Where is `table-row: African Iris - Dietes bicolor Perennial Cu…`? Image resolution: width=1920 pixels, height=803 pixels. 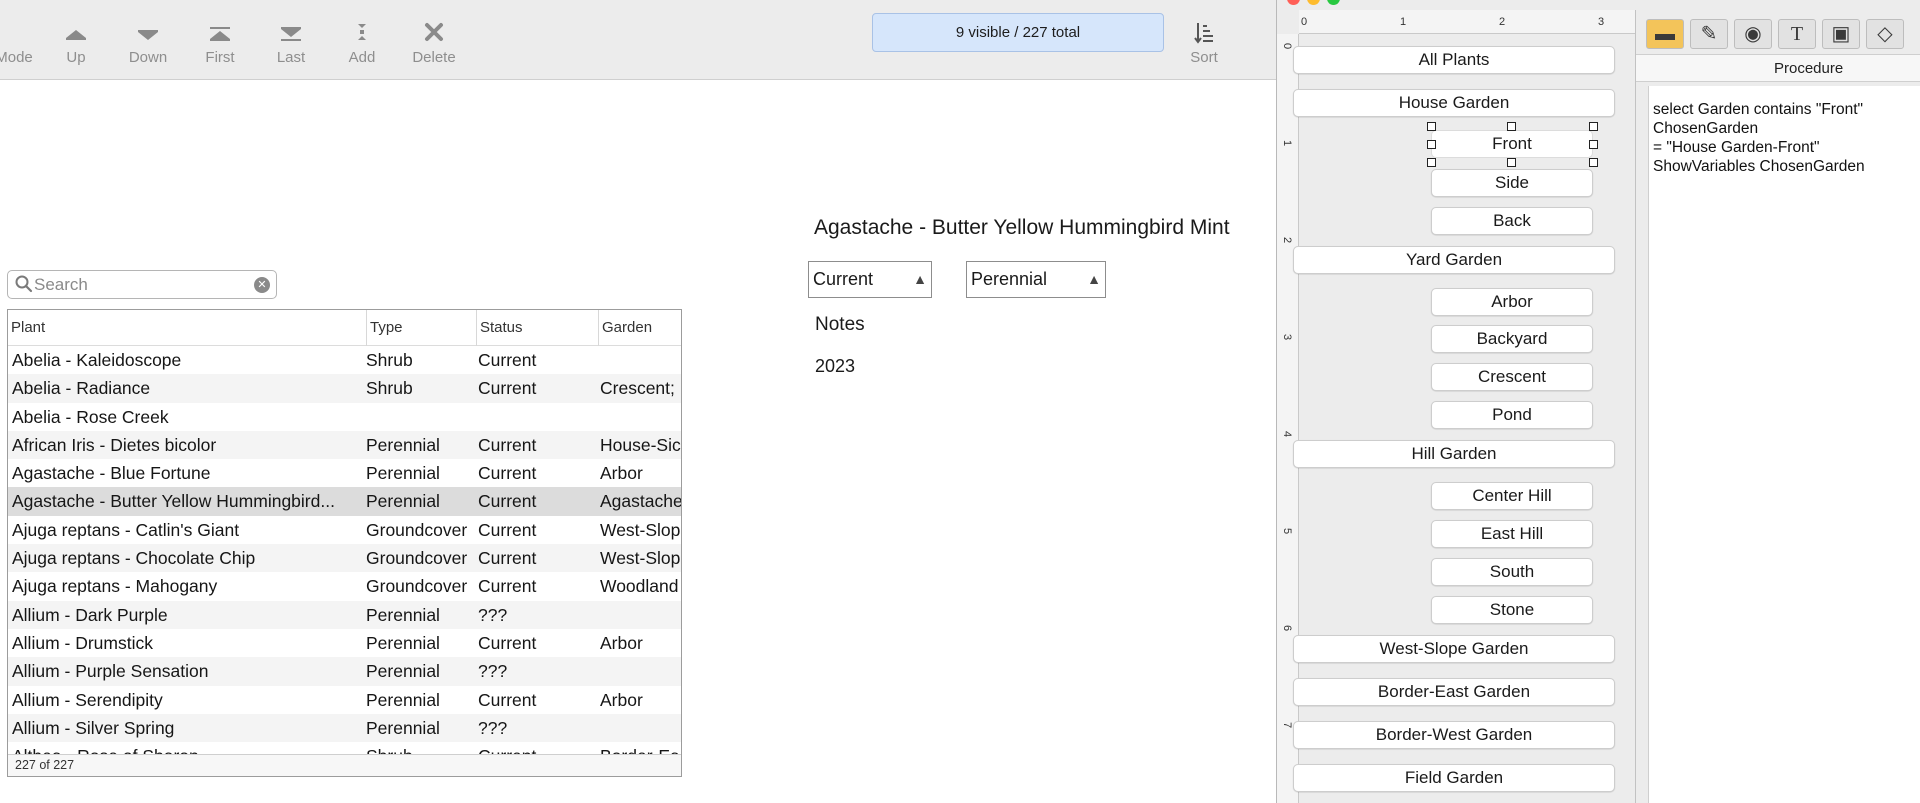 table-row: African Iris - Dietes bicolor Perennial Cu… is located at coordinates (344, 445).